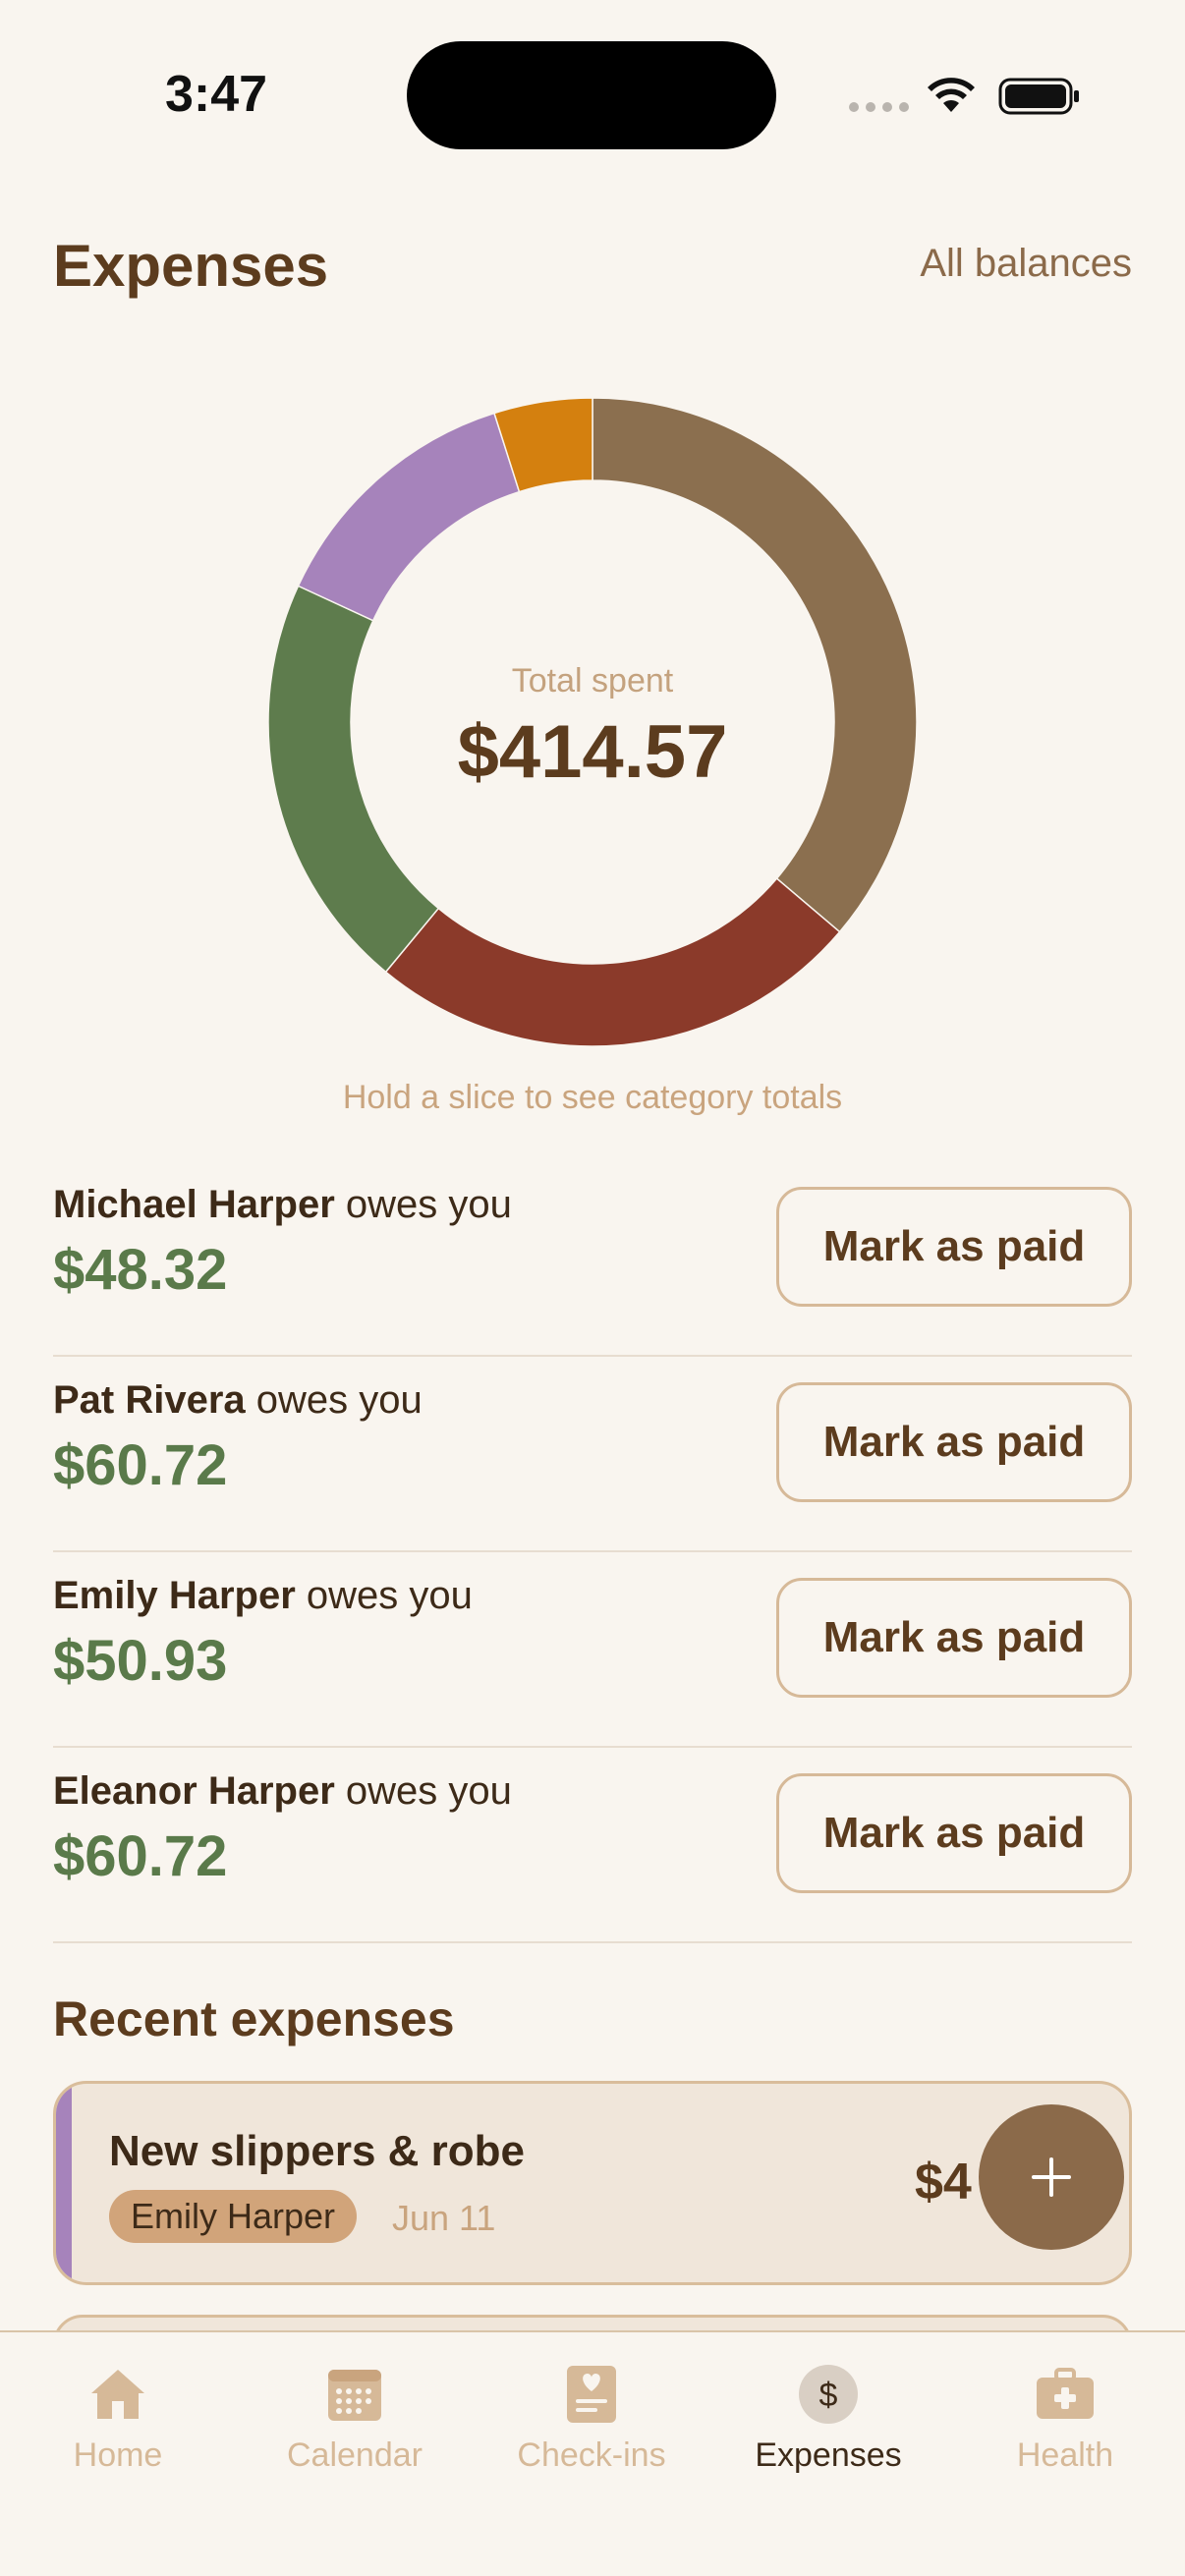 This screenshot has height=2576, width=1185. Describe the element at coordinates (140, 1661) in the screenshot. I see `balance-amount: $50.93` at that location.